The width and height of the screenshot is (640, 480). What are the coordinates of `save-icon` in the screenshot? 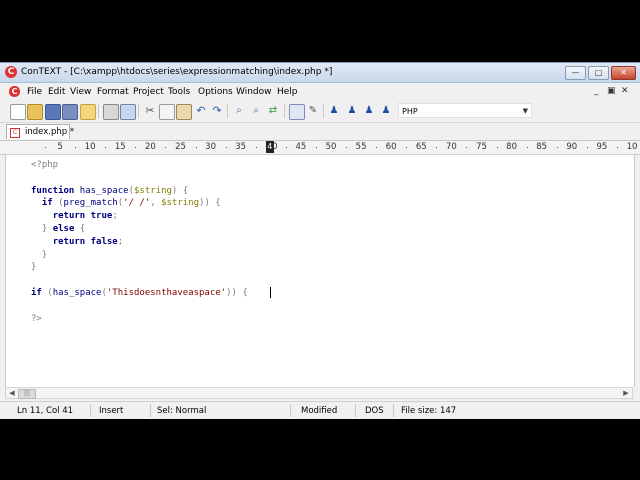 It's located at (53, 112).